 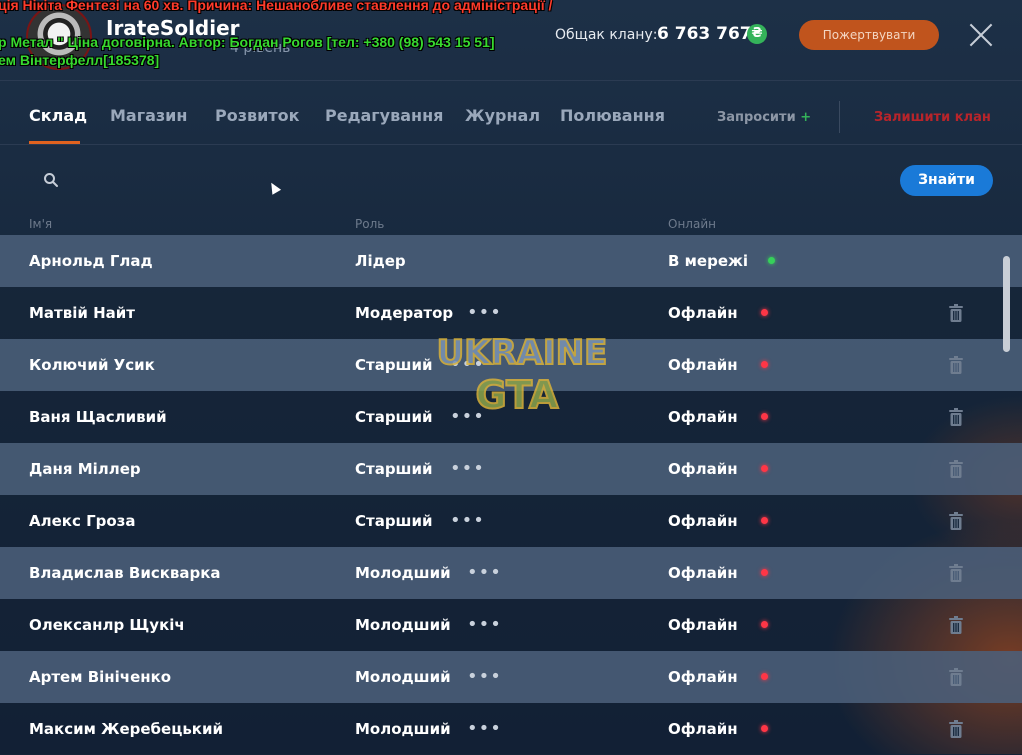 I want to click on member-name: Артем Вініченко, so click(x=100, y=677).